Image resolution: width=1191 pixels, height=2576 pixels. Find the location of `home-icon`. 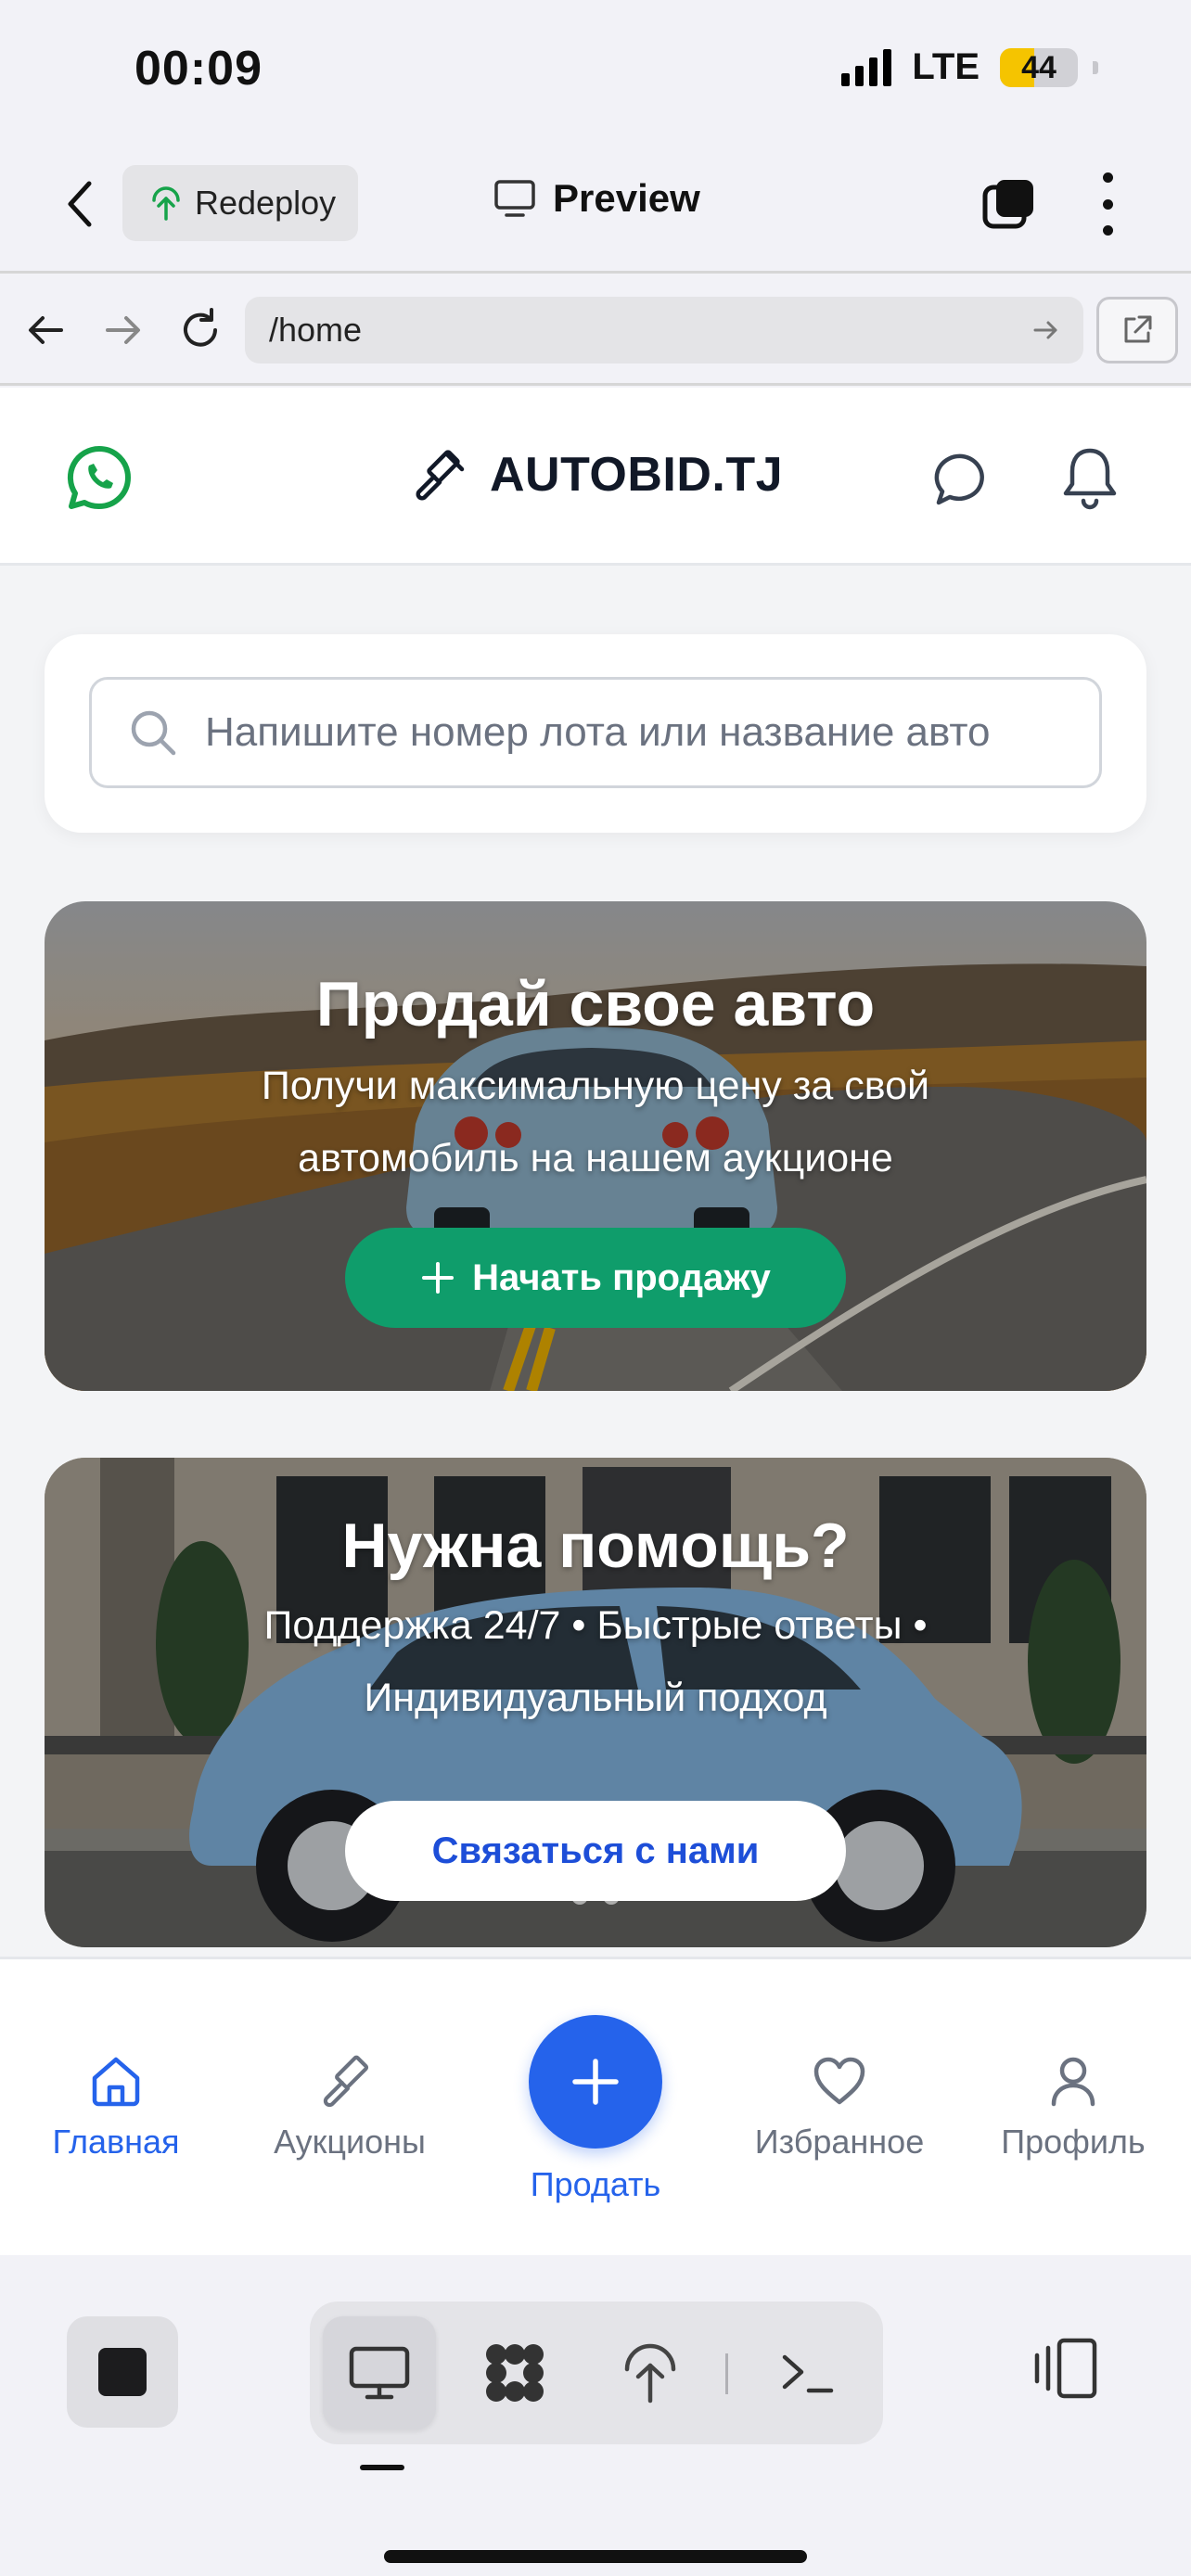

home-icon is located at coordinates (116, 2082).